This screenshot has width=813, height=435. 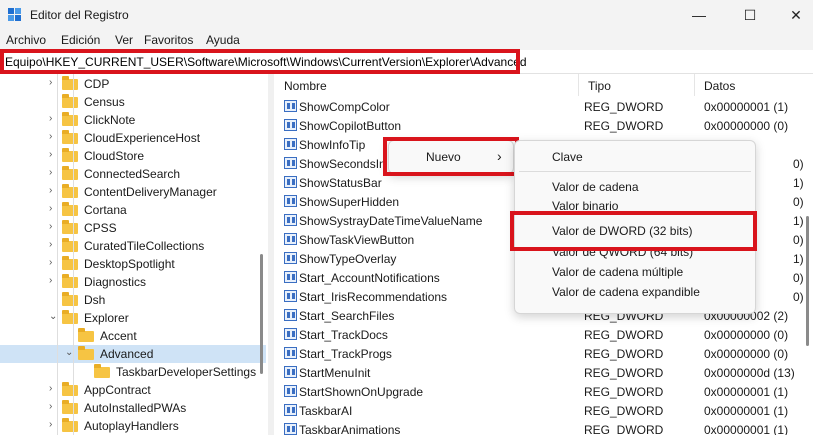 What do you see at coordinates (133, 210) in the screenshot?
I see `tree-item: › Cortana` at bounding box center [133, 210].